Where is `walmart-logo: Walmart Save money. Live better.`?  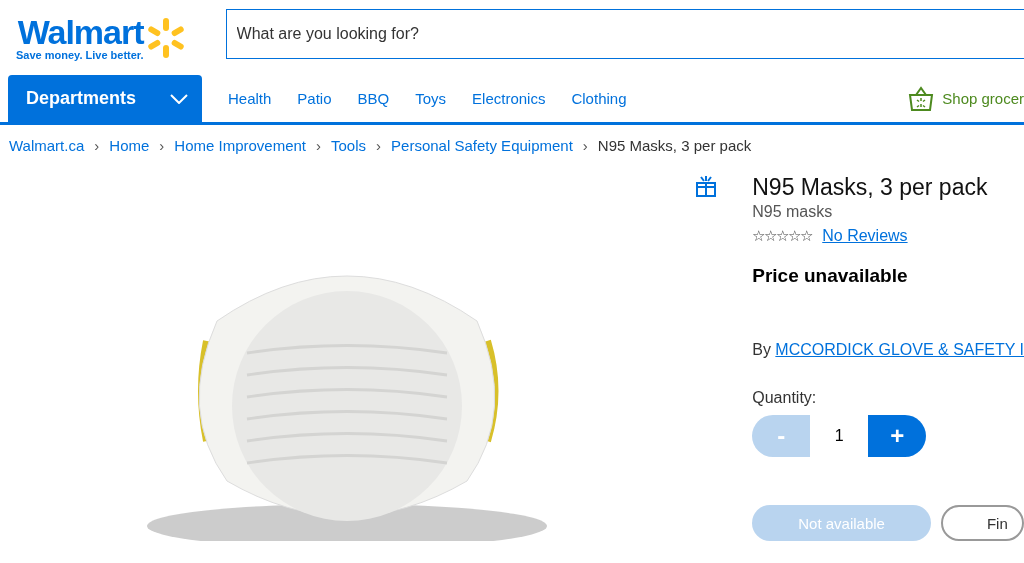 walmart-logo: Walmart Save money. Live better. is located at coordinates (101, 37).